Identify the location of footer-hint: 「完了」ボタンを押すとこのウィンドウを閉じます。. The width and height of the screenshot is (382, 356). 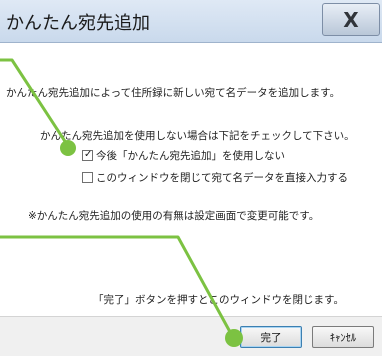
(218, 300).